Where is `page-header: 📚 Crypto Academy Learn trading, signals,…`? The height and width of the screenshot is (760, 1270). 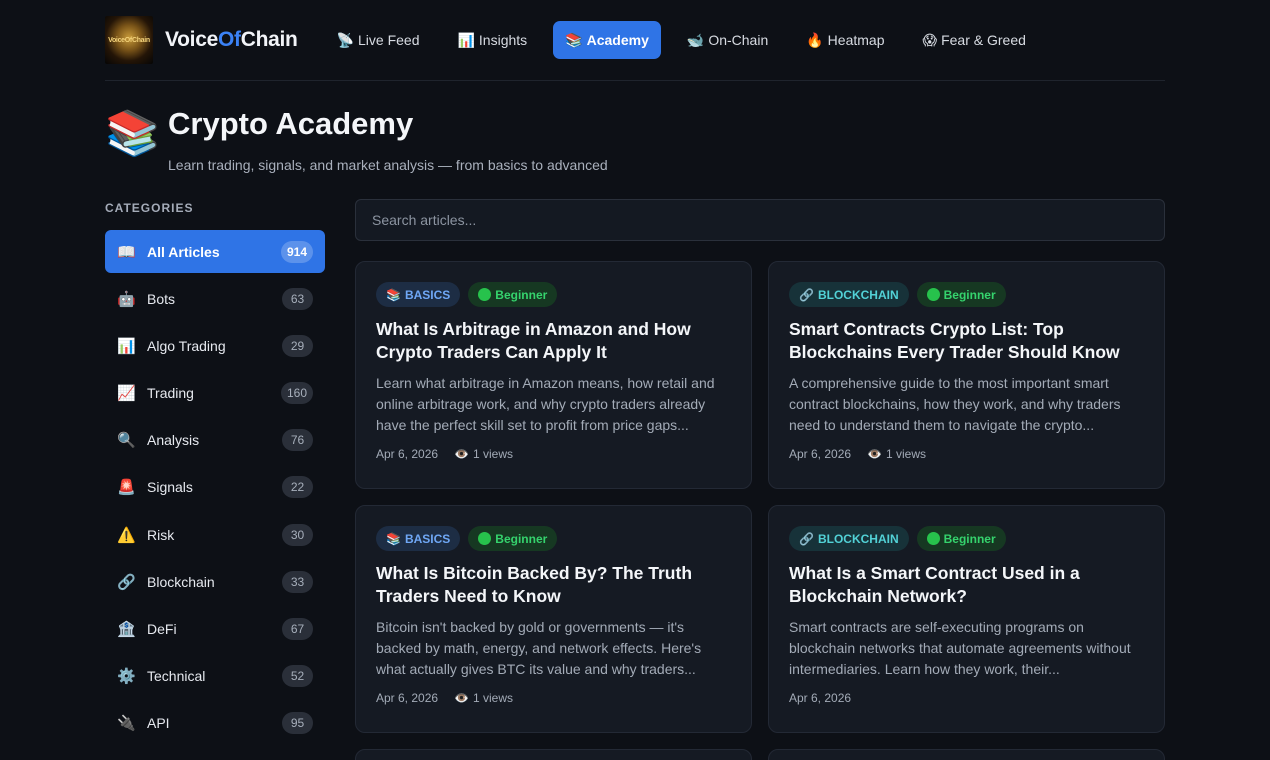 page-header: 📚 Crypto Academy Learn trading, signals,… is located at coordinates (356, 139).